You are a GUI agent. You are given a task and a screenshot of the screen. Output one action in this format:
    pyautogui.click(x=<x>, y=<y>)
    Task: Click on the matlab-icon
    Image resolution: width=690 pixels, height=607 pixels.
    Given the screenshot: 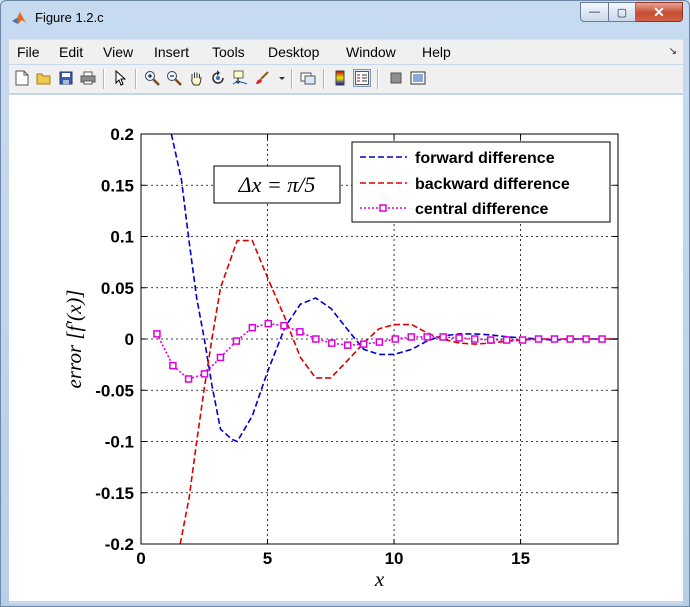 What is the action you would take?
    pyautogui.click(x=19, y=18)
    